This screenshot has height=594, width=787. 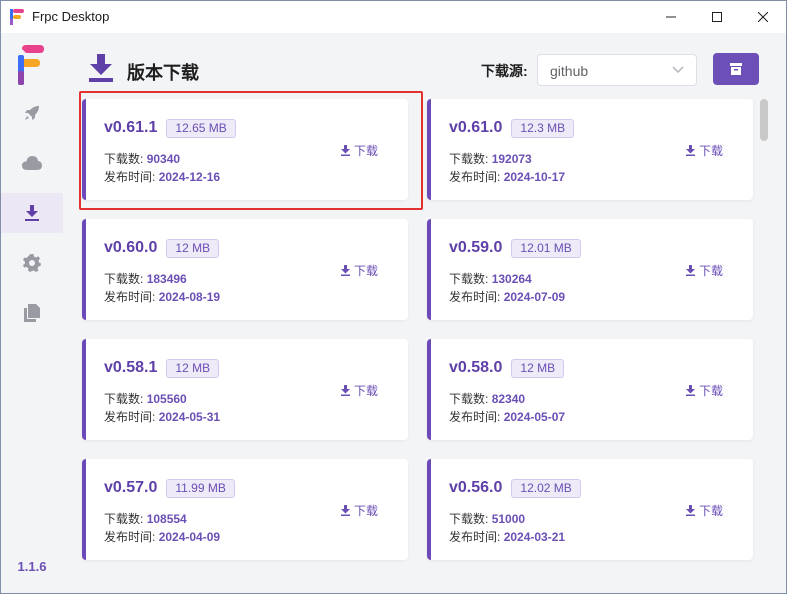 I want to click on rocket-icon, so click(x=32, y=113).